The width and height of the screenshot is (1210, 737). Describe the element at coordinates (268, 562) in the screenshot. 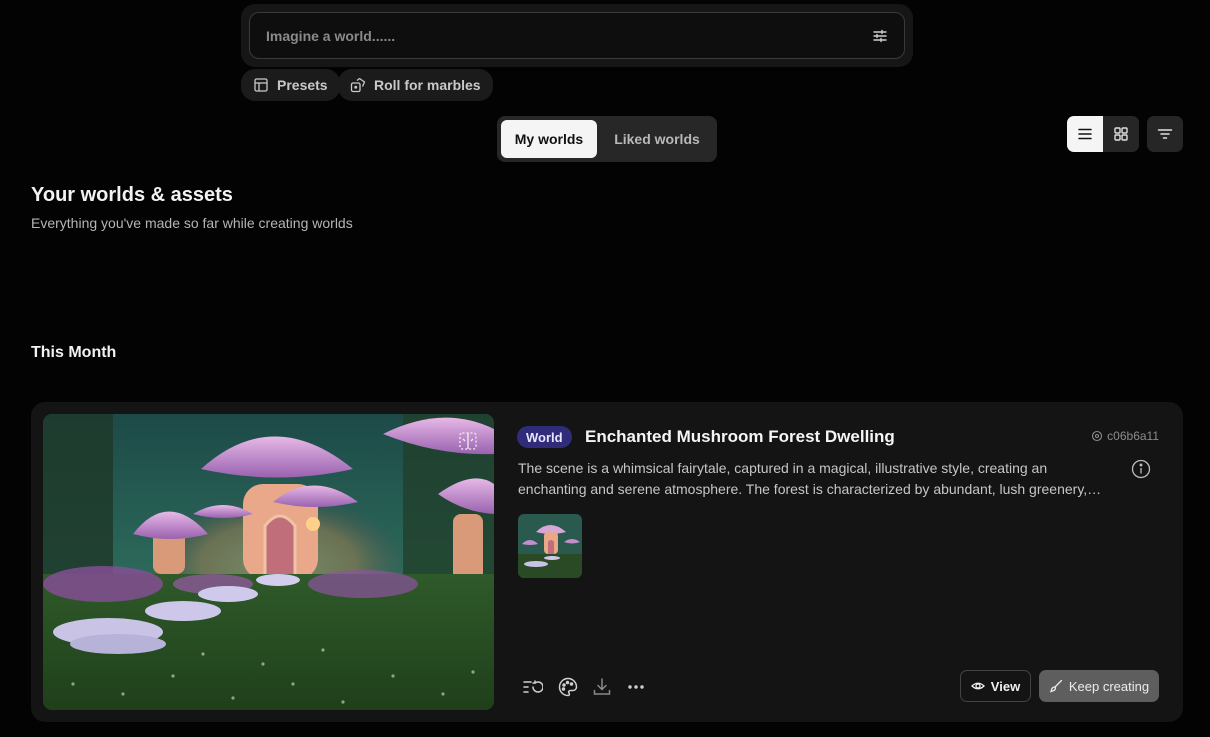

I see `world-preview-image` at that location.